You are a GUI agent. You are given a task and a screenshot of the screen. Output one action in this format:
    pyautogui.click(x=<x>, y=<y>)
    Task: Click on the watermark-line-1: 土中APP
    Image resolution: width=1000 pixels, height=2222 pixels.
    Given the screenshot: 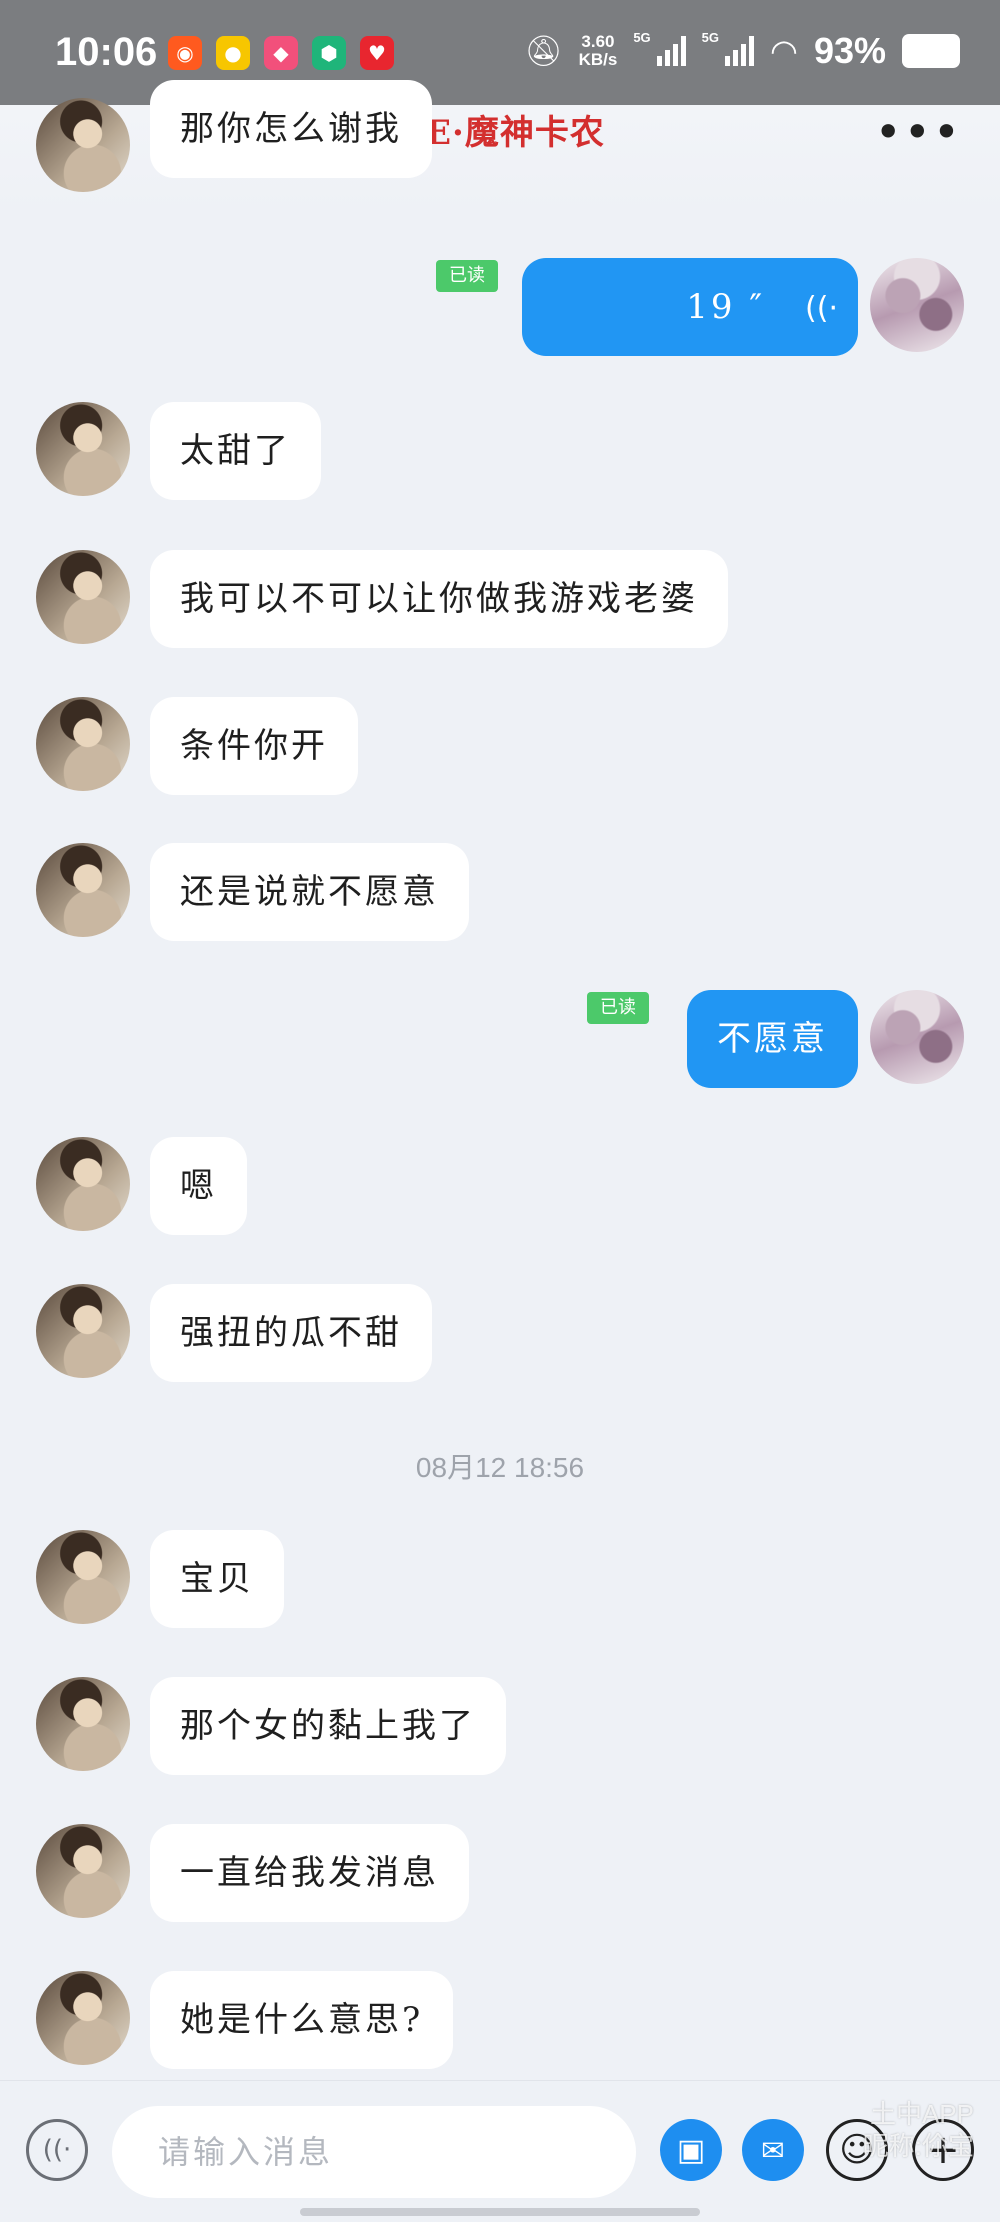 What is the action you would take?
    pyautogui.click(x=921, y=2114)
    